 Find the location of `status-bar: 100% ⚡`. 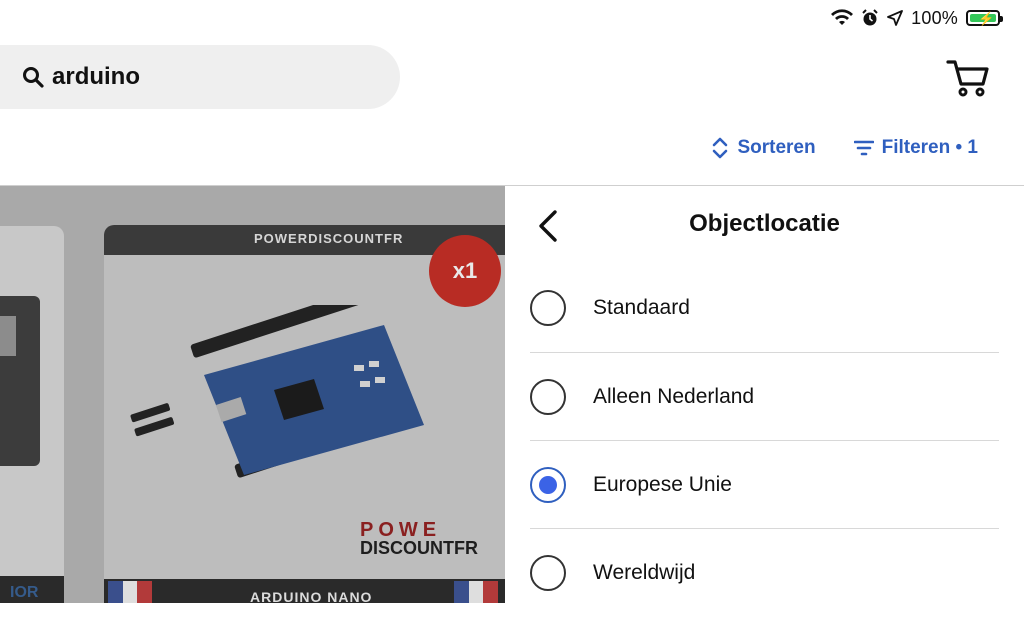

status-bar: 100% ⚡ is located at coordinates (917, 18).